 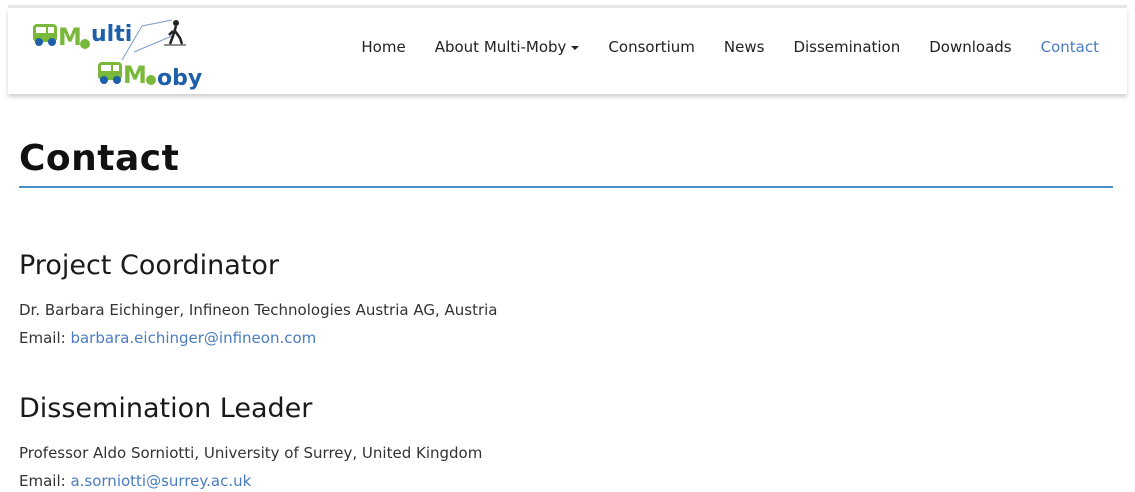 I want to click on svg-text: oby, so click(x=179, y=78).